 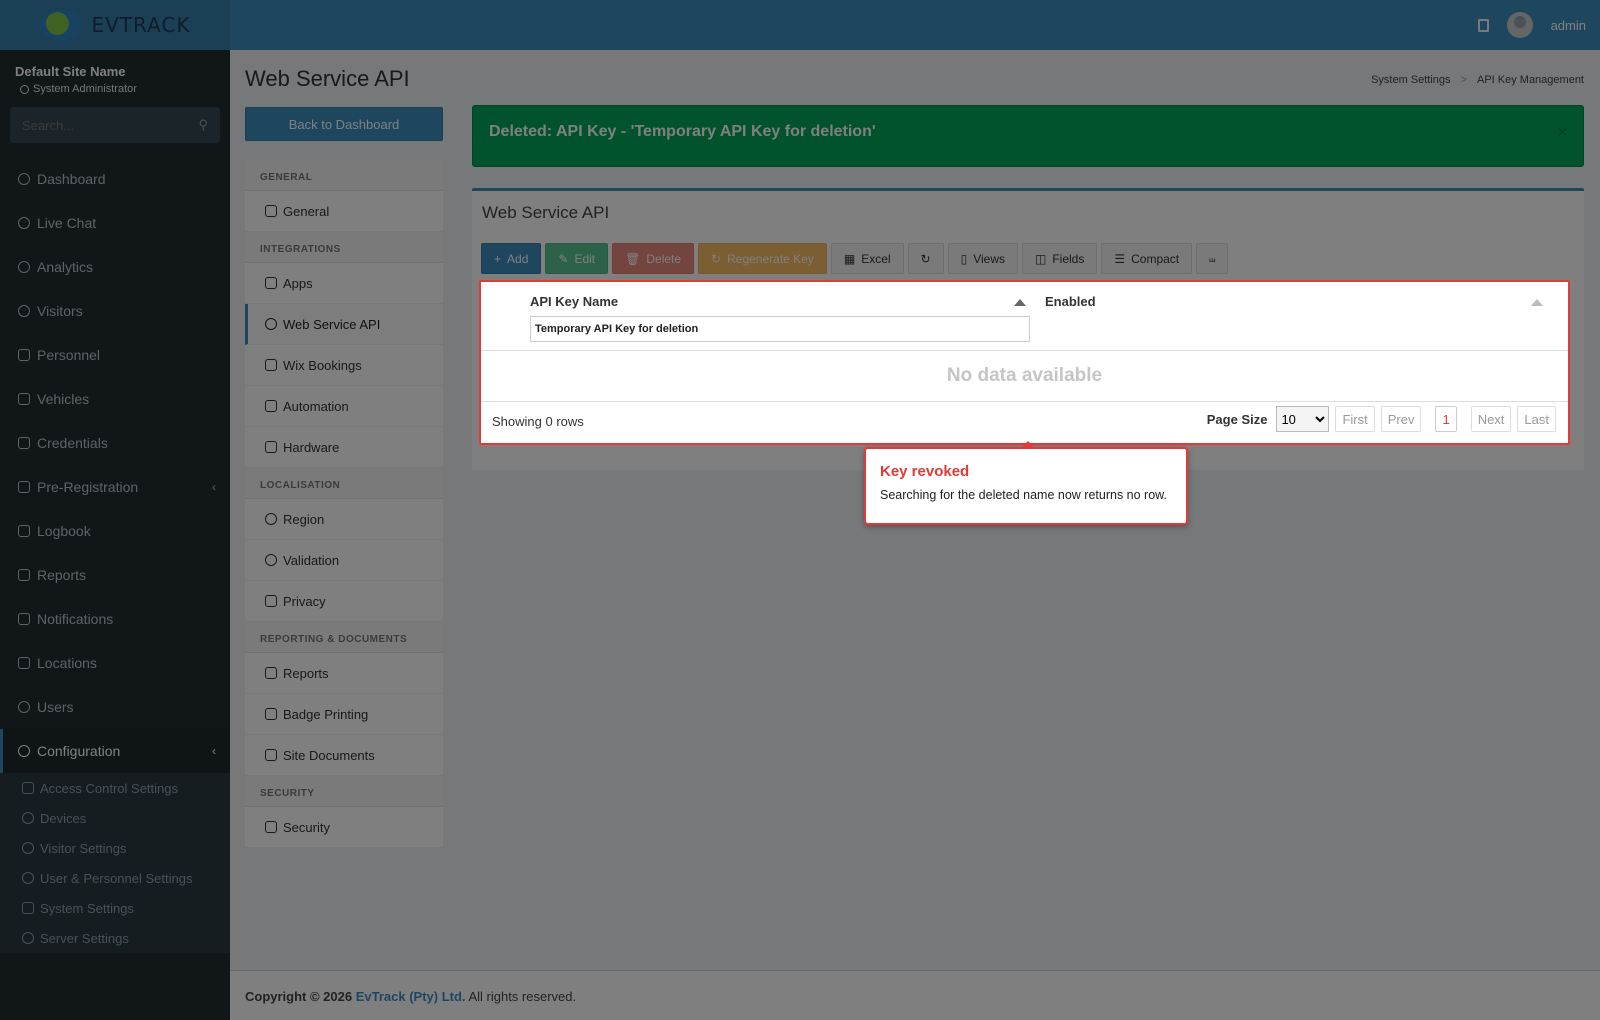 I want to click on excel-button: ▦ Excel, so click(x=867, y=258).